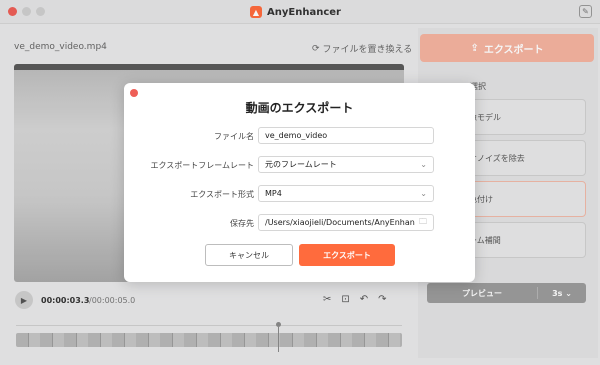 Image resolution: width=600 pixels, height=365 pixels. I want to click on save-path-value: /Users/xiaojieli/Documents/AnyEnhancer, so click(340, 222).